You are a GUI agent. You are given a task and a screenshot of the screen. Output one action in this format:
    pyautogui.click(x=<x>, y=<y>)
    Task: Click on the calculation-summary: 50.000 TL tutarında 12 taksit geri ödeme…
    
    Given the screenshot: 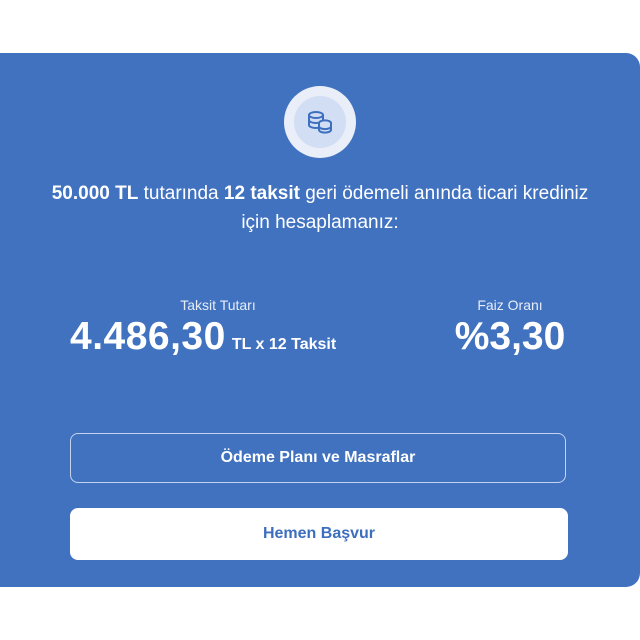 What is the action you would take?
    pyautogui.click(x=320, y=208)
    